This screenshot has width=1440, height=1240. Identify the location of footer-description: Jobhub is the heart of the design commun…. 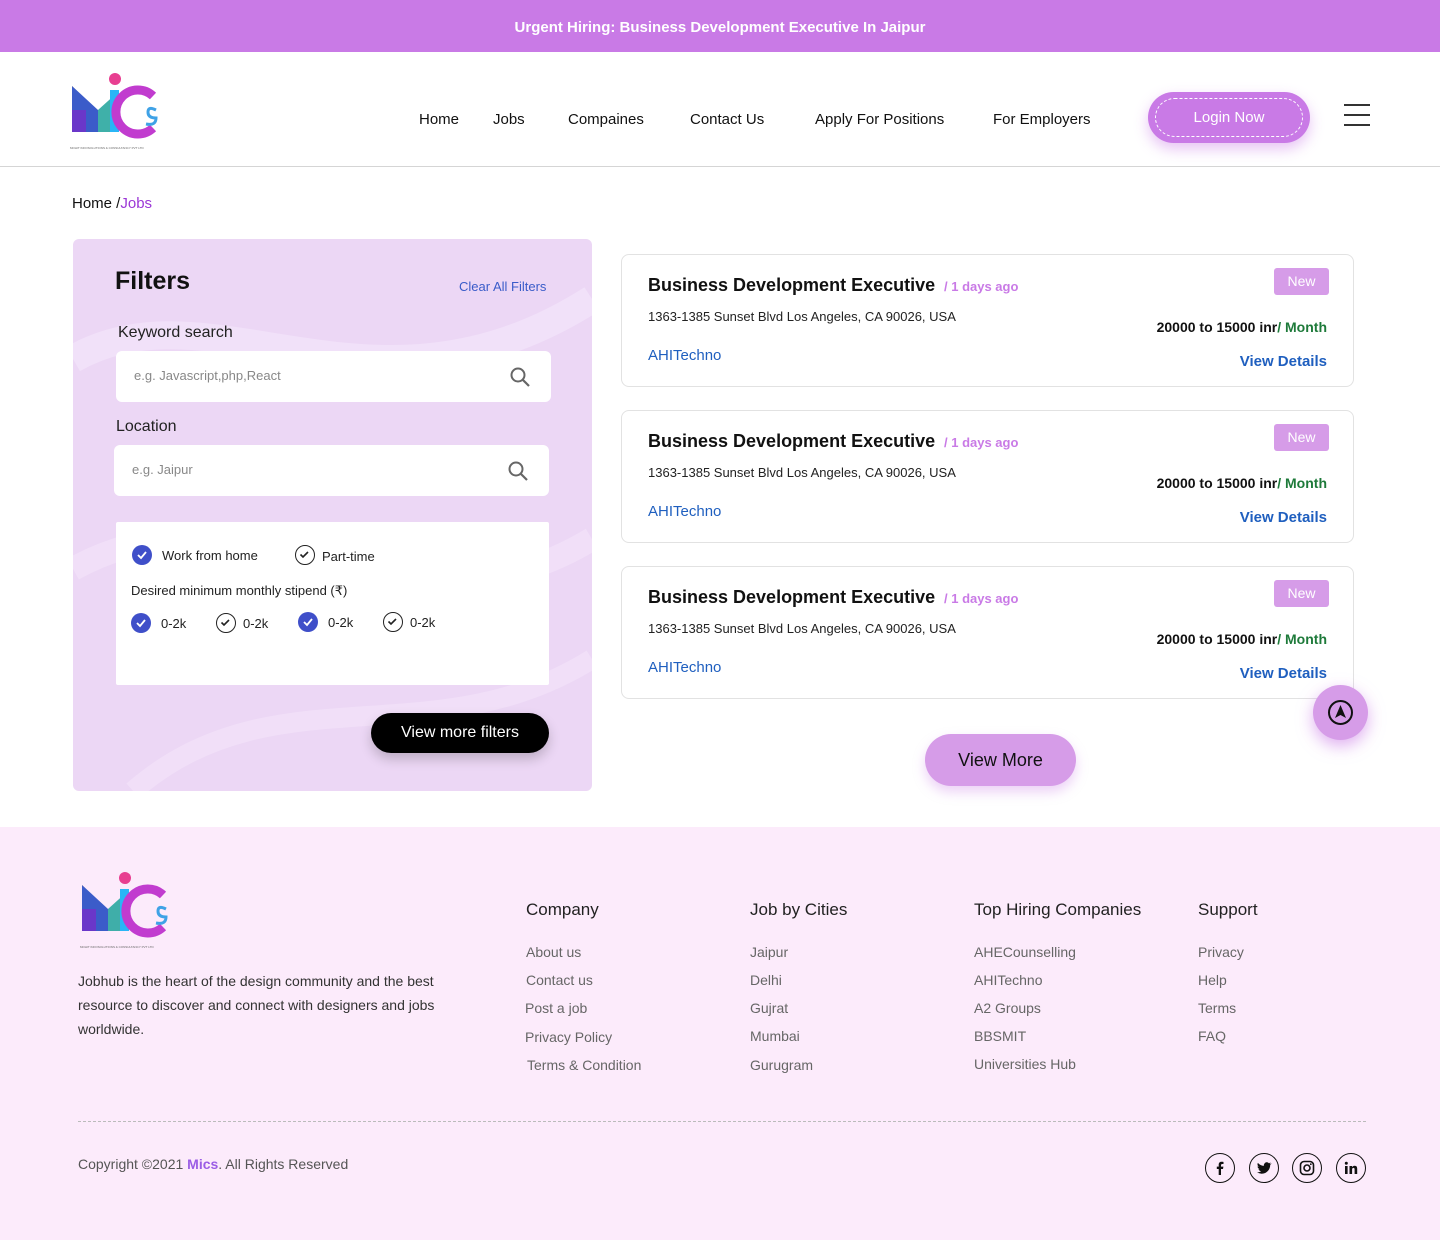
(256, 1005).